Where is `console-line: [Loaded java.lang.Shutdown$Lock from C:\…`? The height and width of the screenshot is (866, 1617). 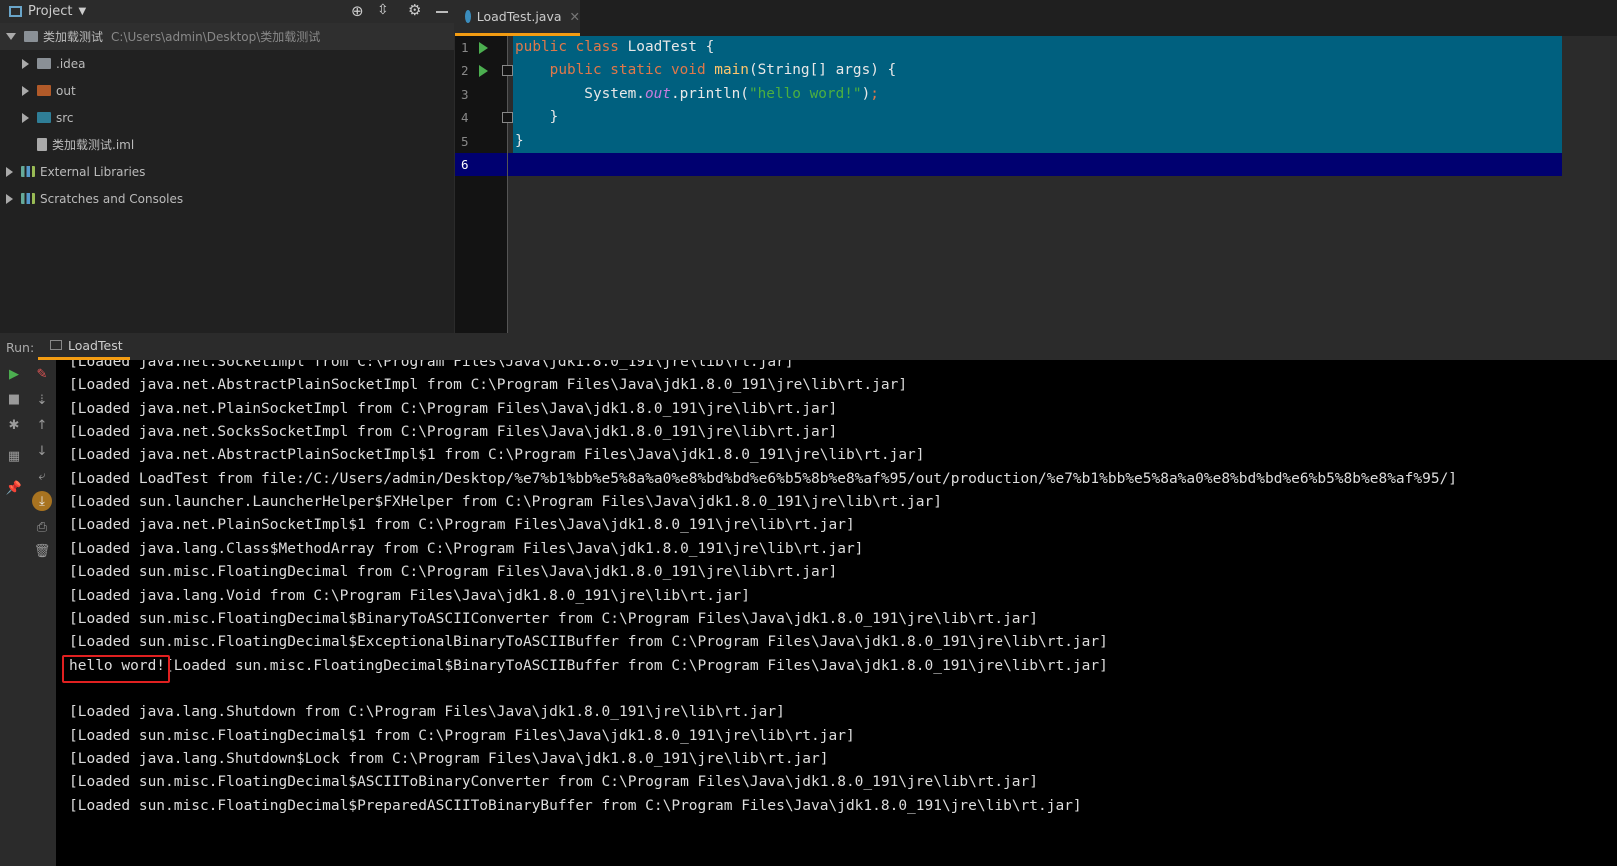 console-line: [Loaded java.lang.Shutdown$Lock from C:\… is located at coordinates (449, 758).